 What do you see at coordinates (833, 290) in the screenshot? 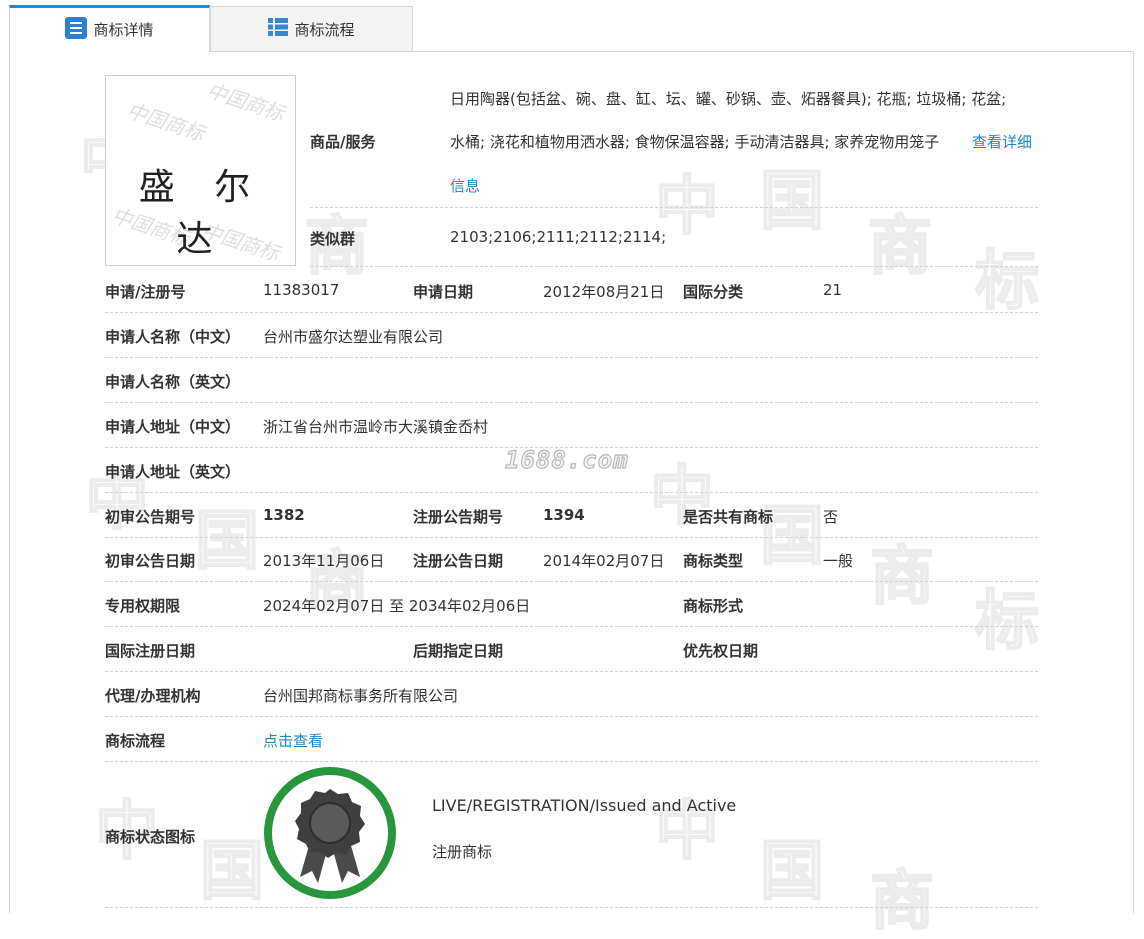
I see `intl-class-value: 21` at bounding box center [833, 290].